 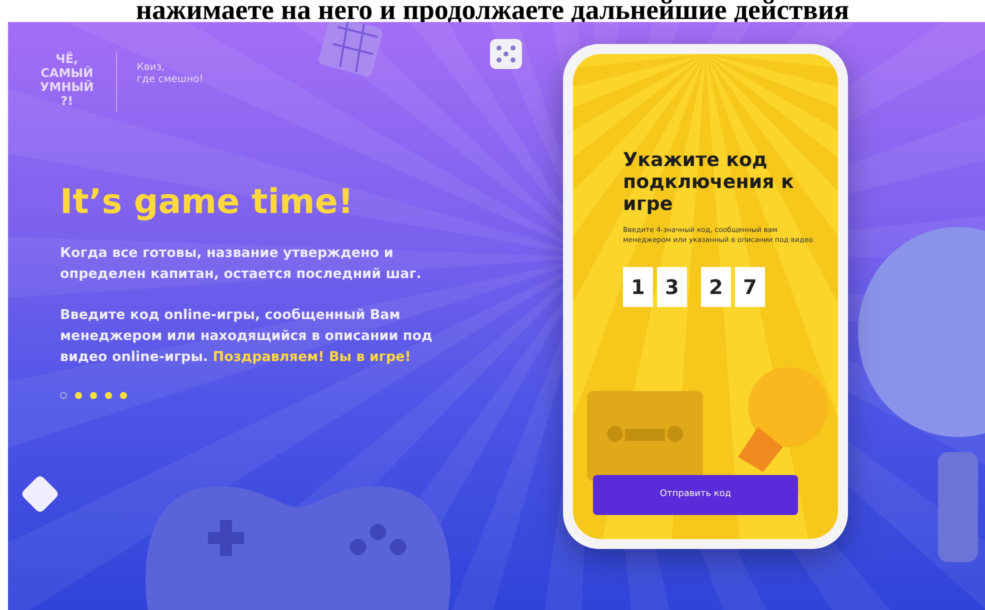 What do you see at coordinates (247, 336) in the screenshot?
I see `body-paragraph: Введите код online-игры, сообщенный Вам менеджером или находящийся в описании под видео online-игры. Поздравляем! Вы в игре!` at bounding box center [247, 336].